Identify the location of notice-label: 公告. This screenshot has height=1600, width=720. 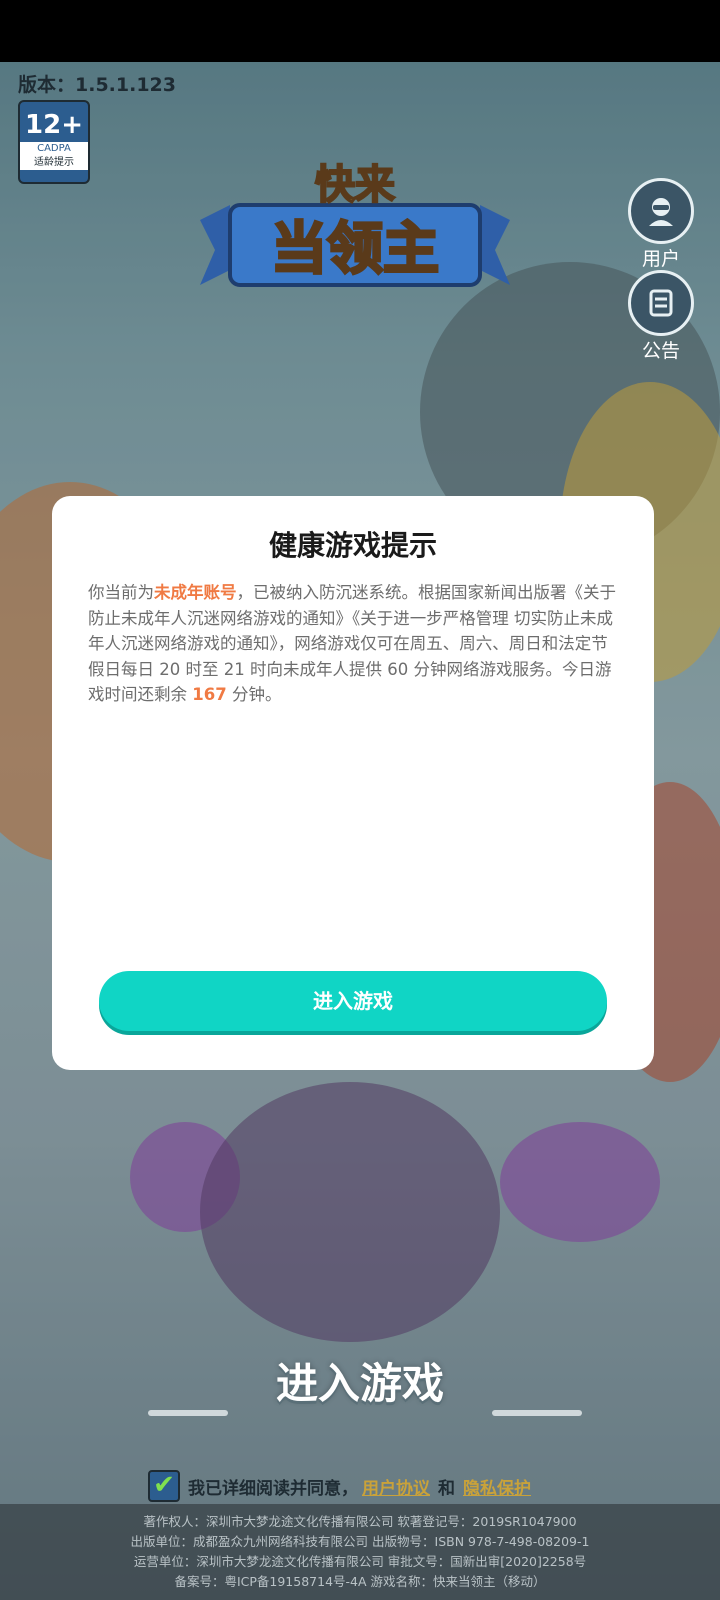
(660, 351).